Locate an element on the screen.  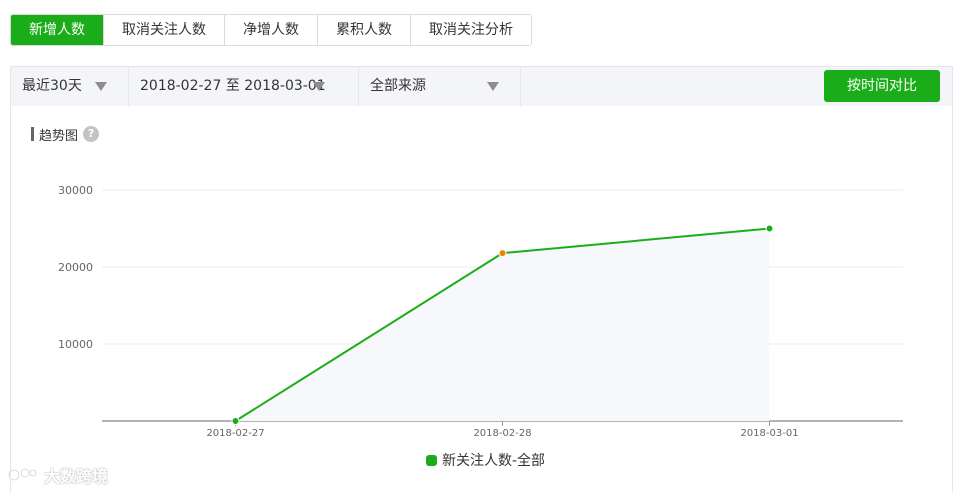
compare-by-time-button: 按时间对比 is located at coordinates (882, 86).